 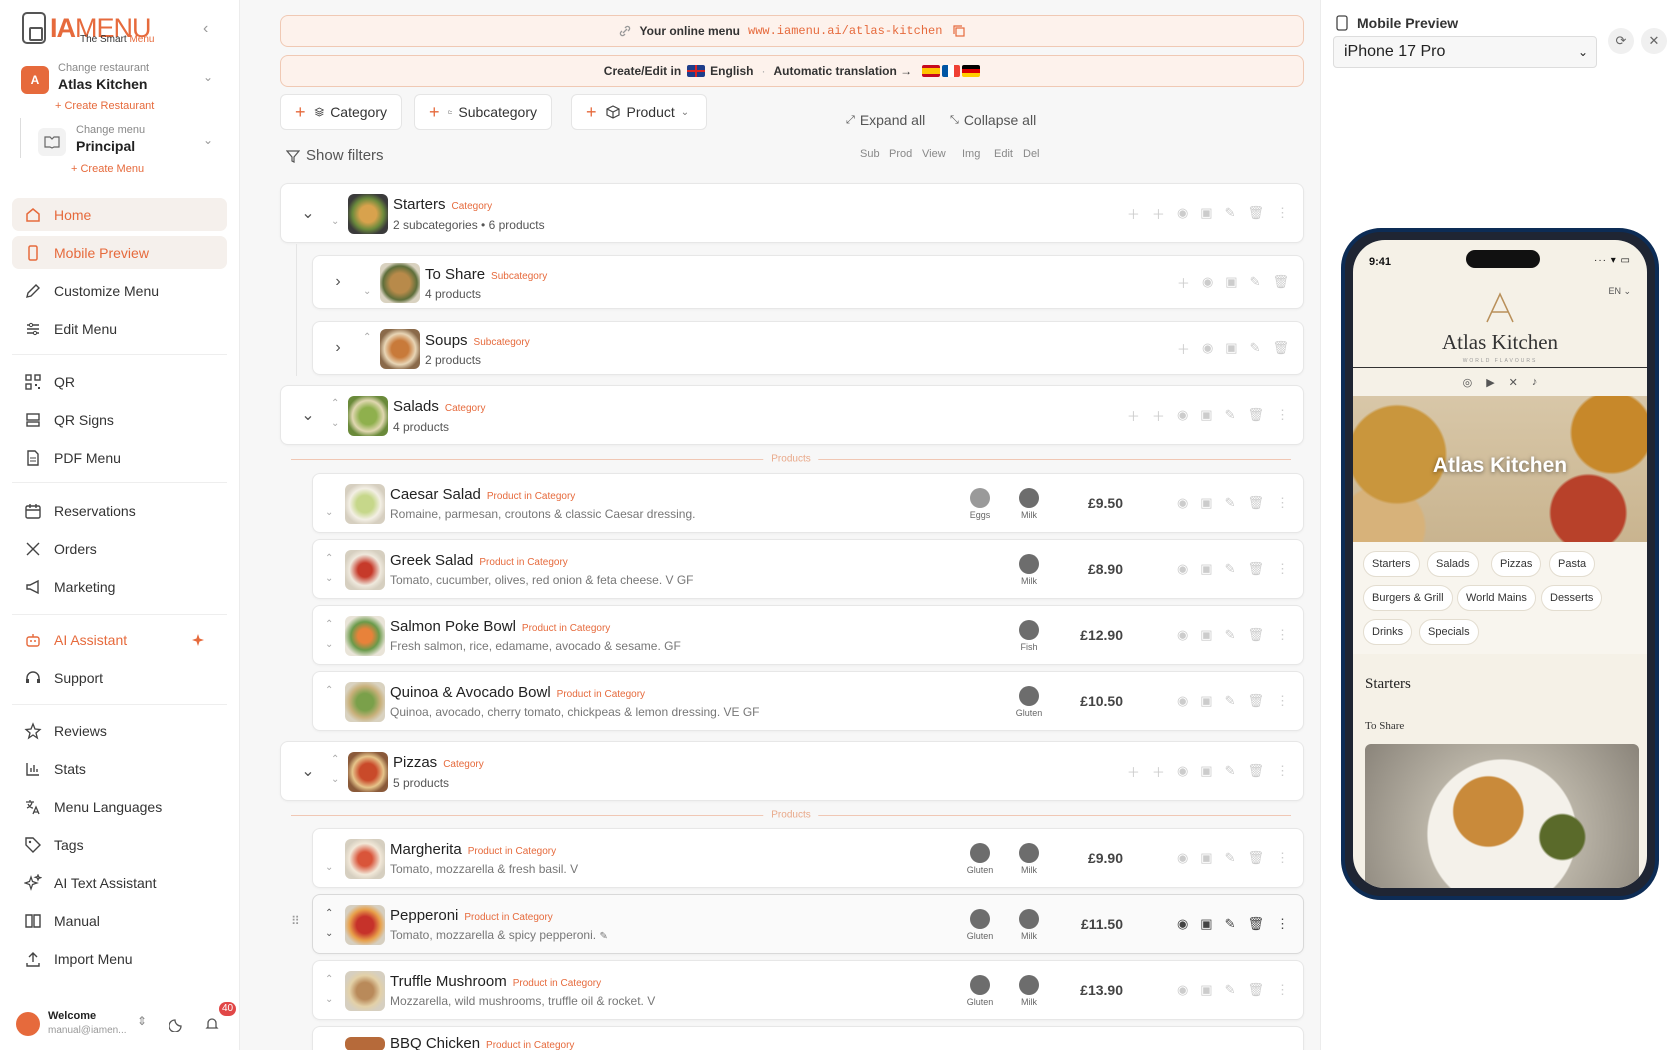 I want to click on menu-selector: Change menu Principal, so click(x=110, y=139).